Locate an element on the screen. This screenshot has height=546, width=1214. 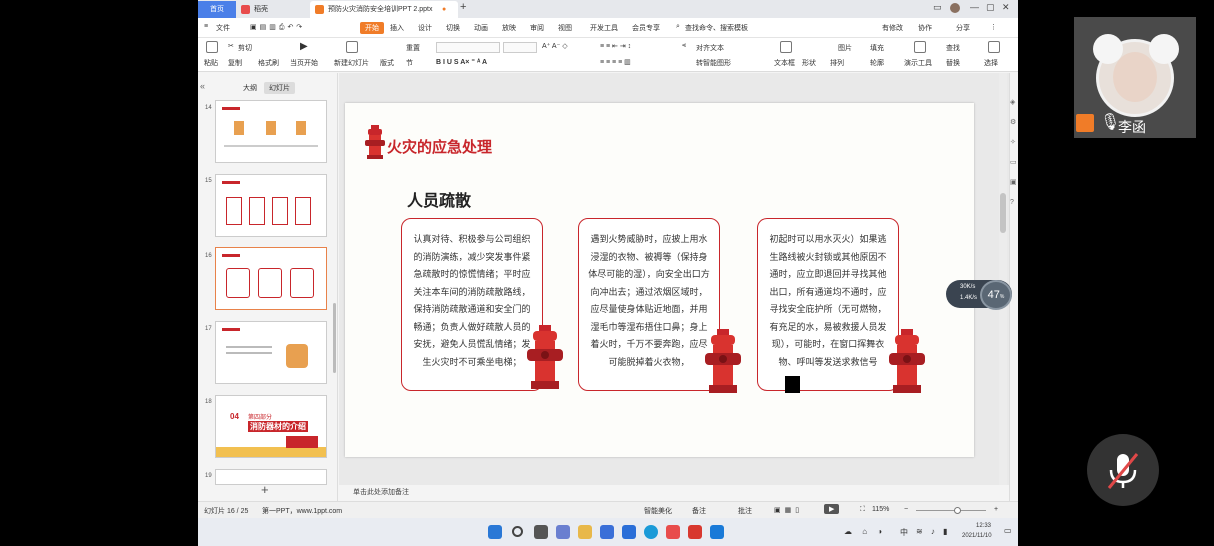
new-slide-button: 新建幻灯片 is located at coordinates (351, 63).